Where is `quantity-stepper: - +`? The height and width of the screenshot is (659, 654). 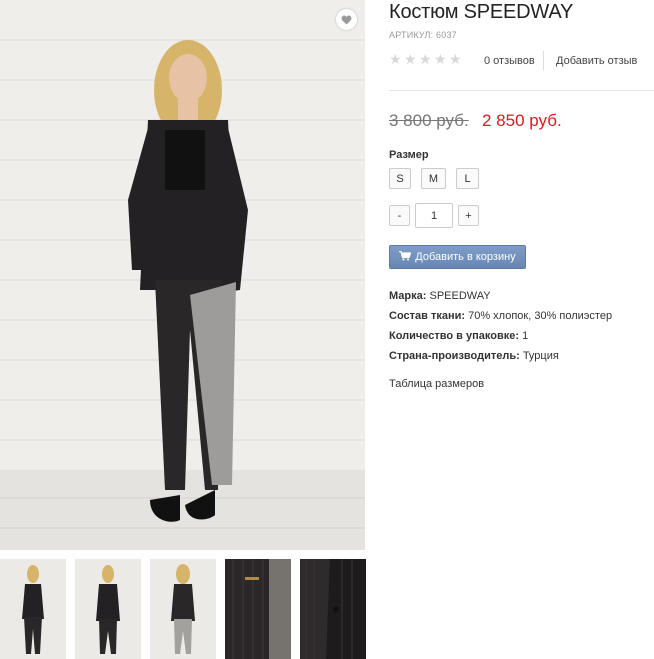
quantity-stepper: - + is located at coordinates (434, 215).